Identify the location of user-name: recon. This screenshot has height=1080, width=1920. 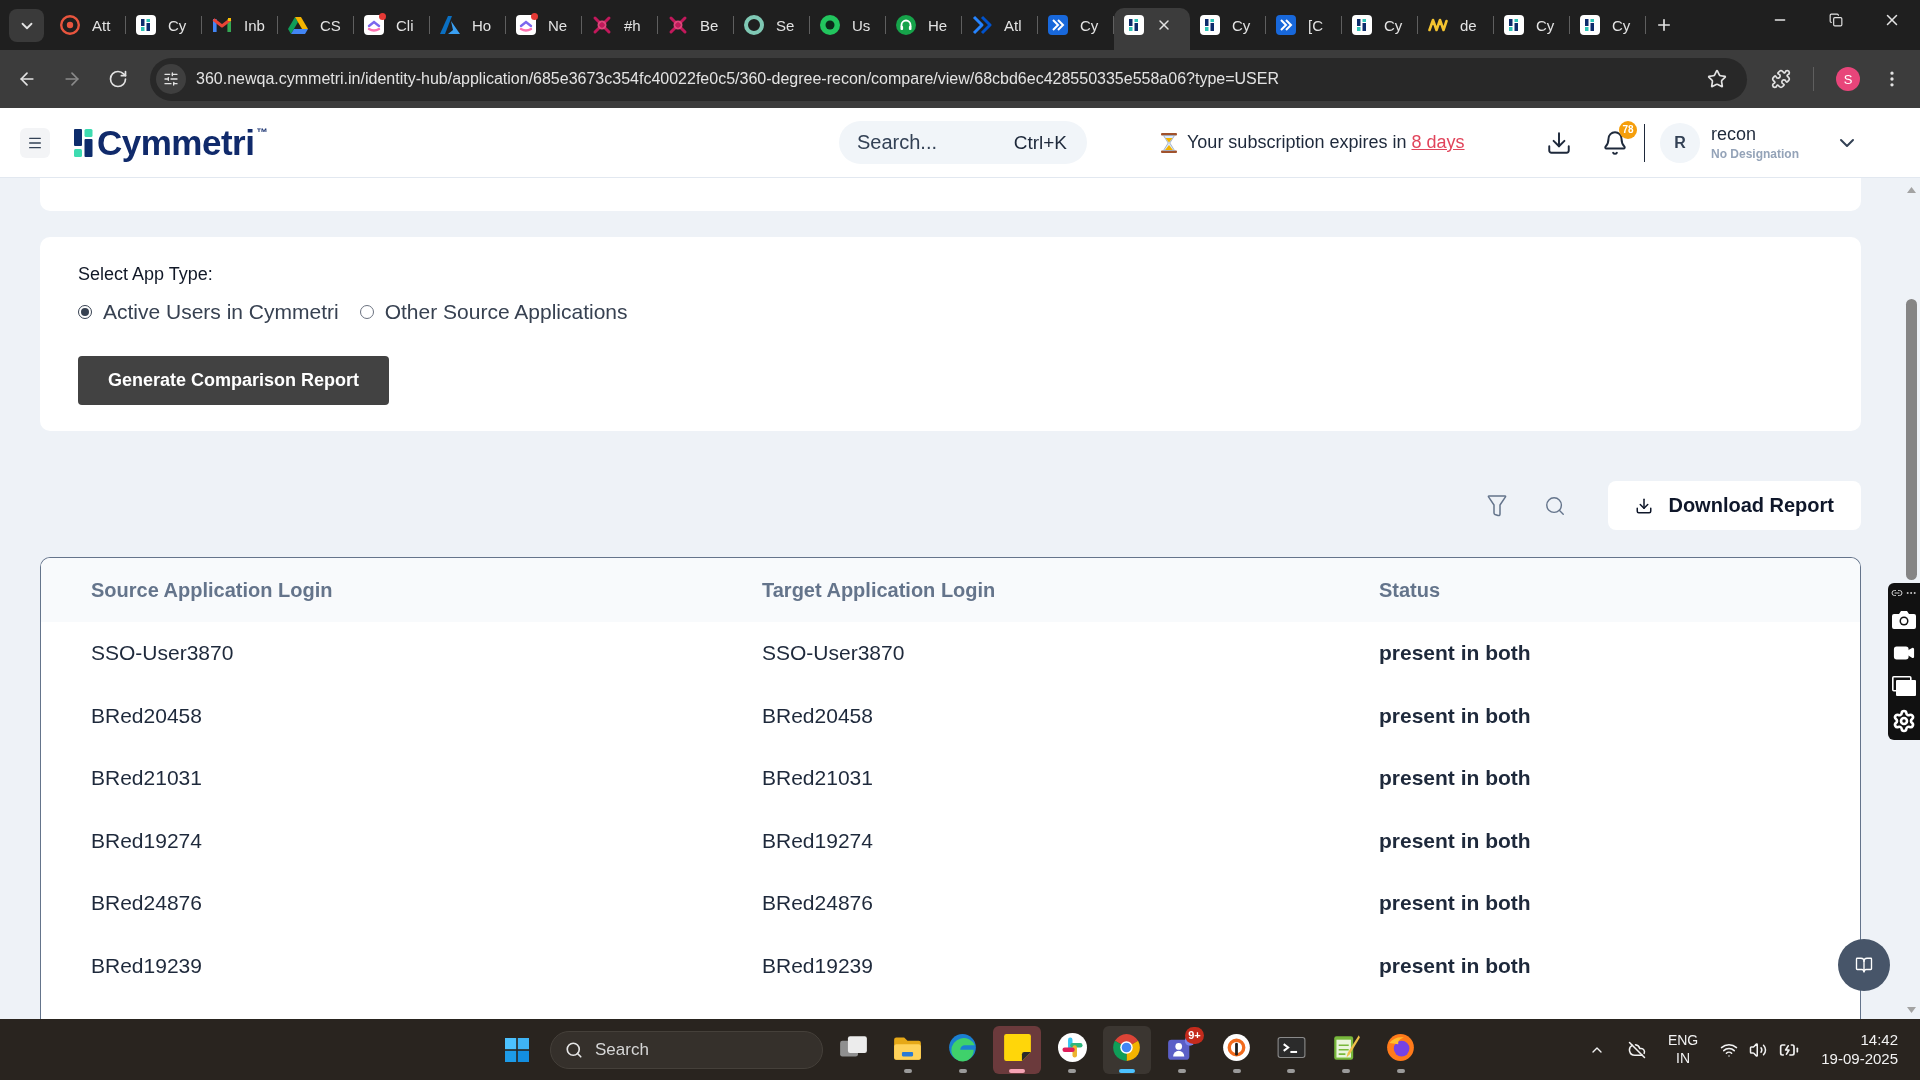
(1734, 134).